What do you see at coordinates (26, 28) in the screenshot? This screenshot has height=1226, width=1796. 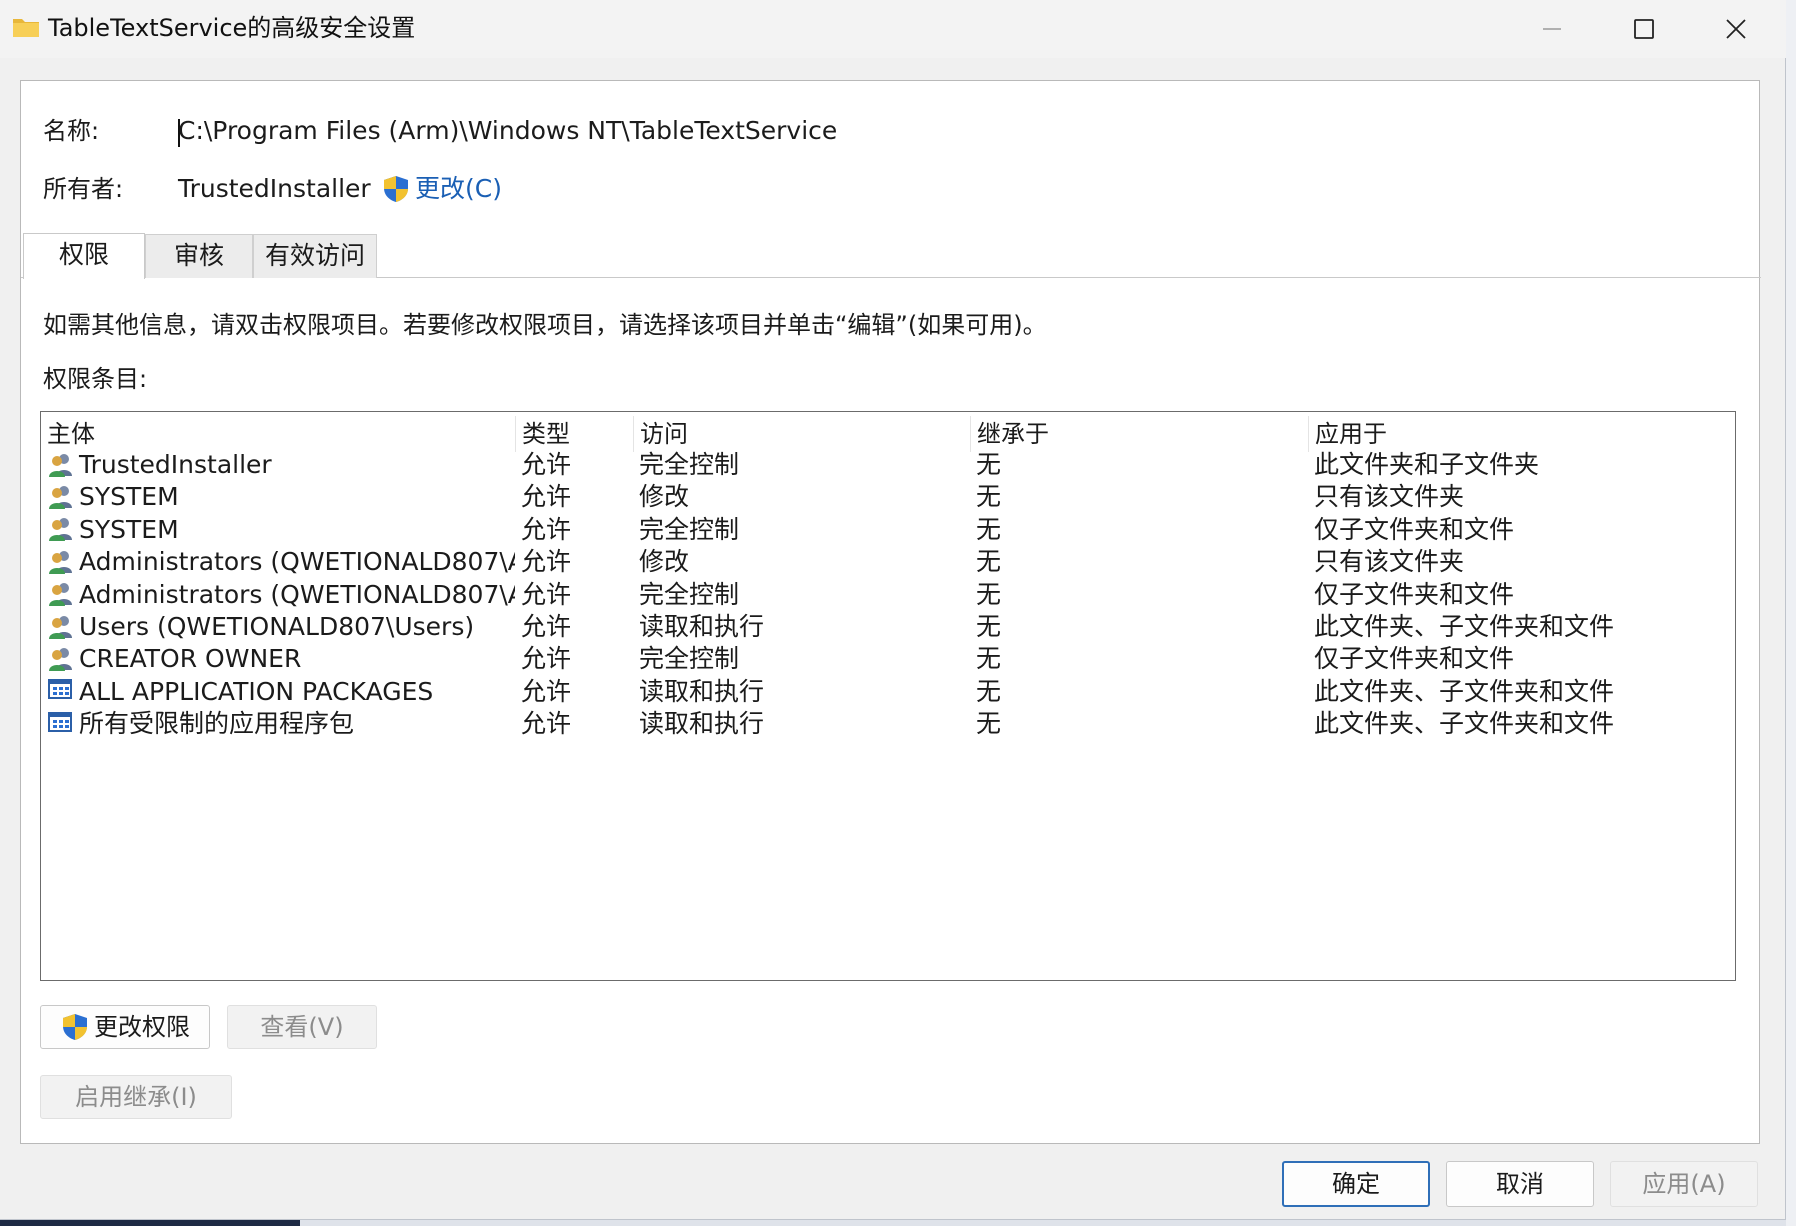 I see `folder-icon` at bounding box center [26, 28].